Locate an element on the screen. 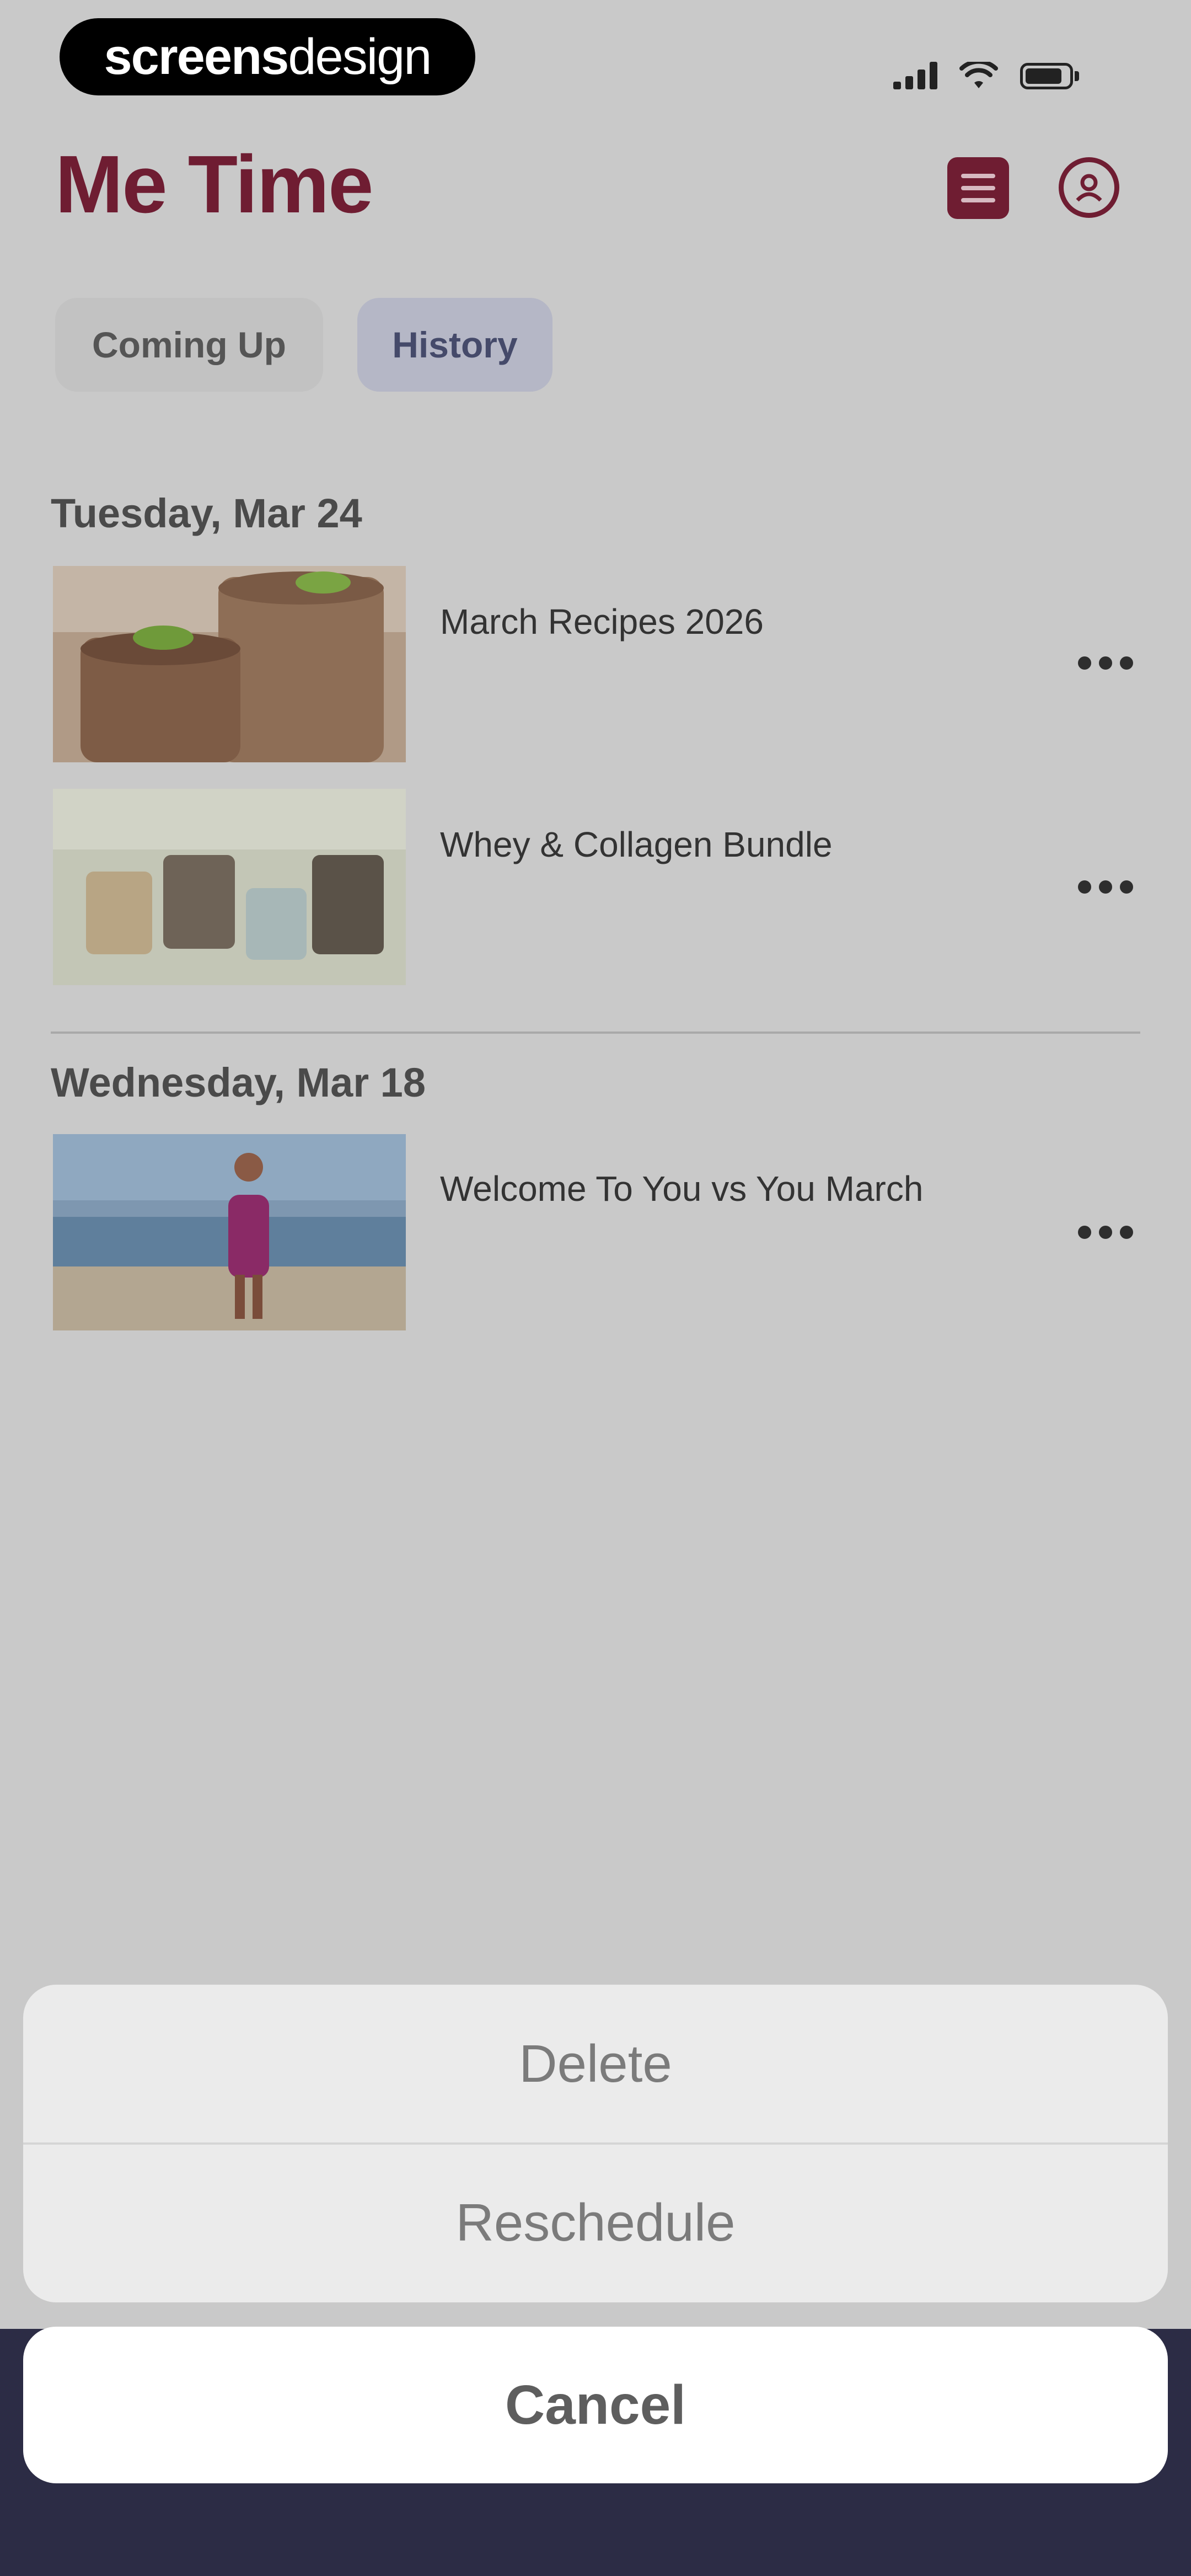 This screenshot has width=1191, height=2576. signal-icon is located at coordinates (915, 75).